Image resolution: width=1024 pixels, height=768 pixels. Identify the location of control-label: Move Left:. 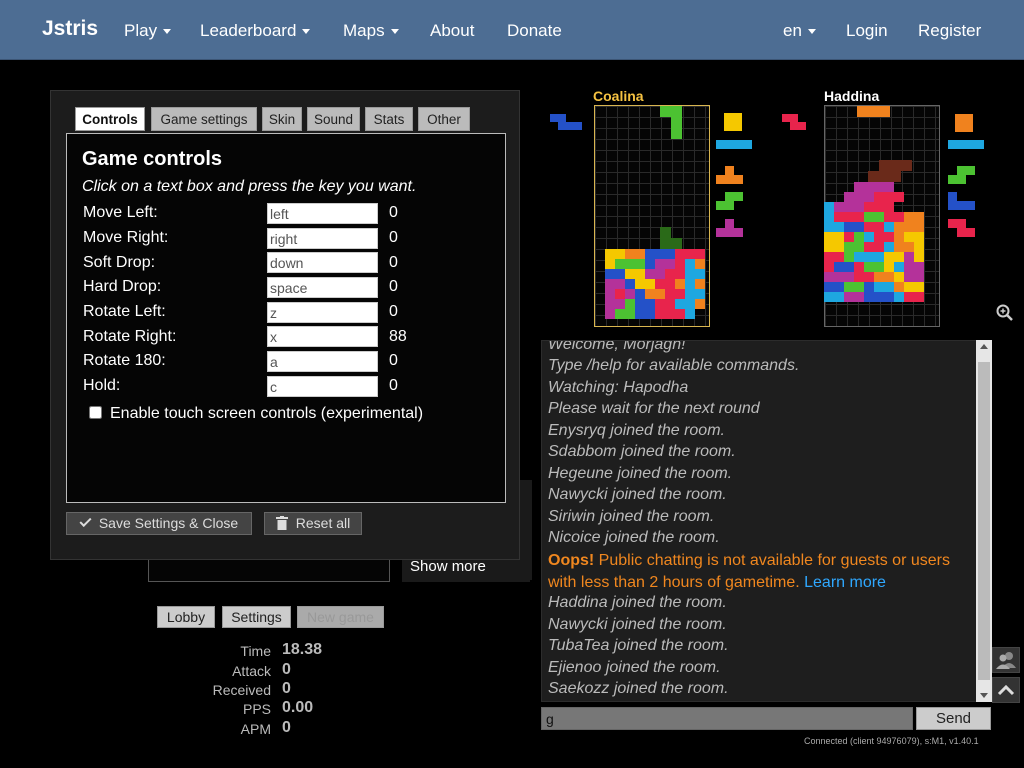
(120, 212).